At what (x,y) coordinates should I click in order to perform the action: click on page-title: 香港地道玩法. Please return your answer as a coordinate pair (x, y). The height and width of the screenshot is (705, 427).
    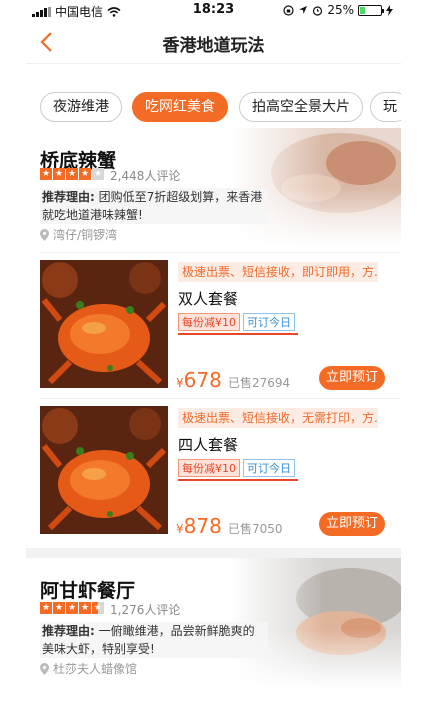
    Looking at the image, I should click on (213, 46).